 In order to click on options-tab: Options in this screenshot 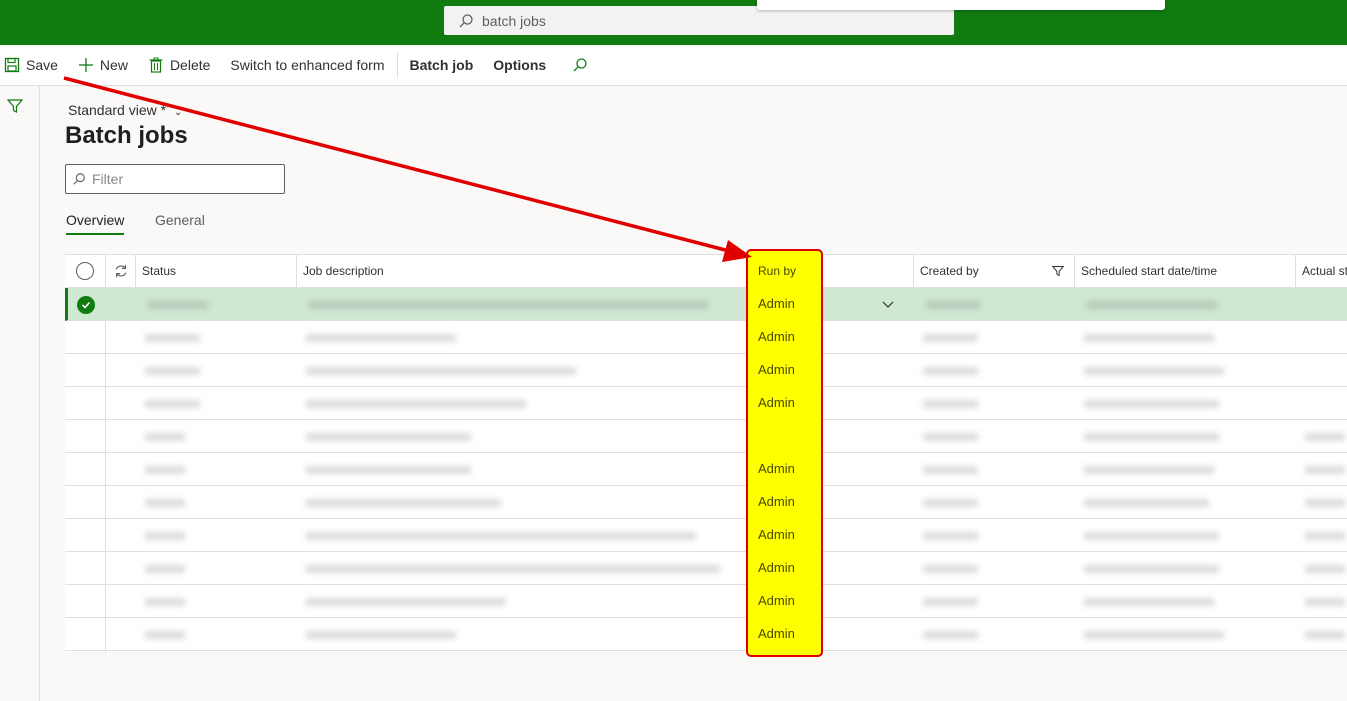, I will do `click(519, 65)`.